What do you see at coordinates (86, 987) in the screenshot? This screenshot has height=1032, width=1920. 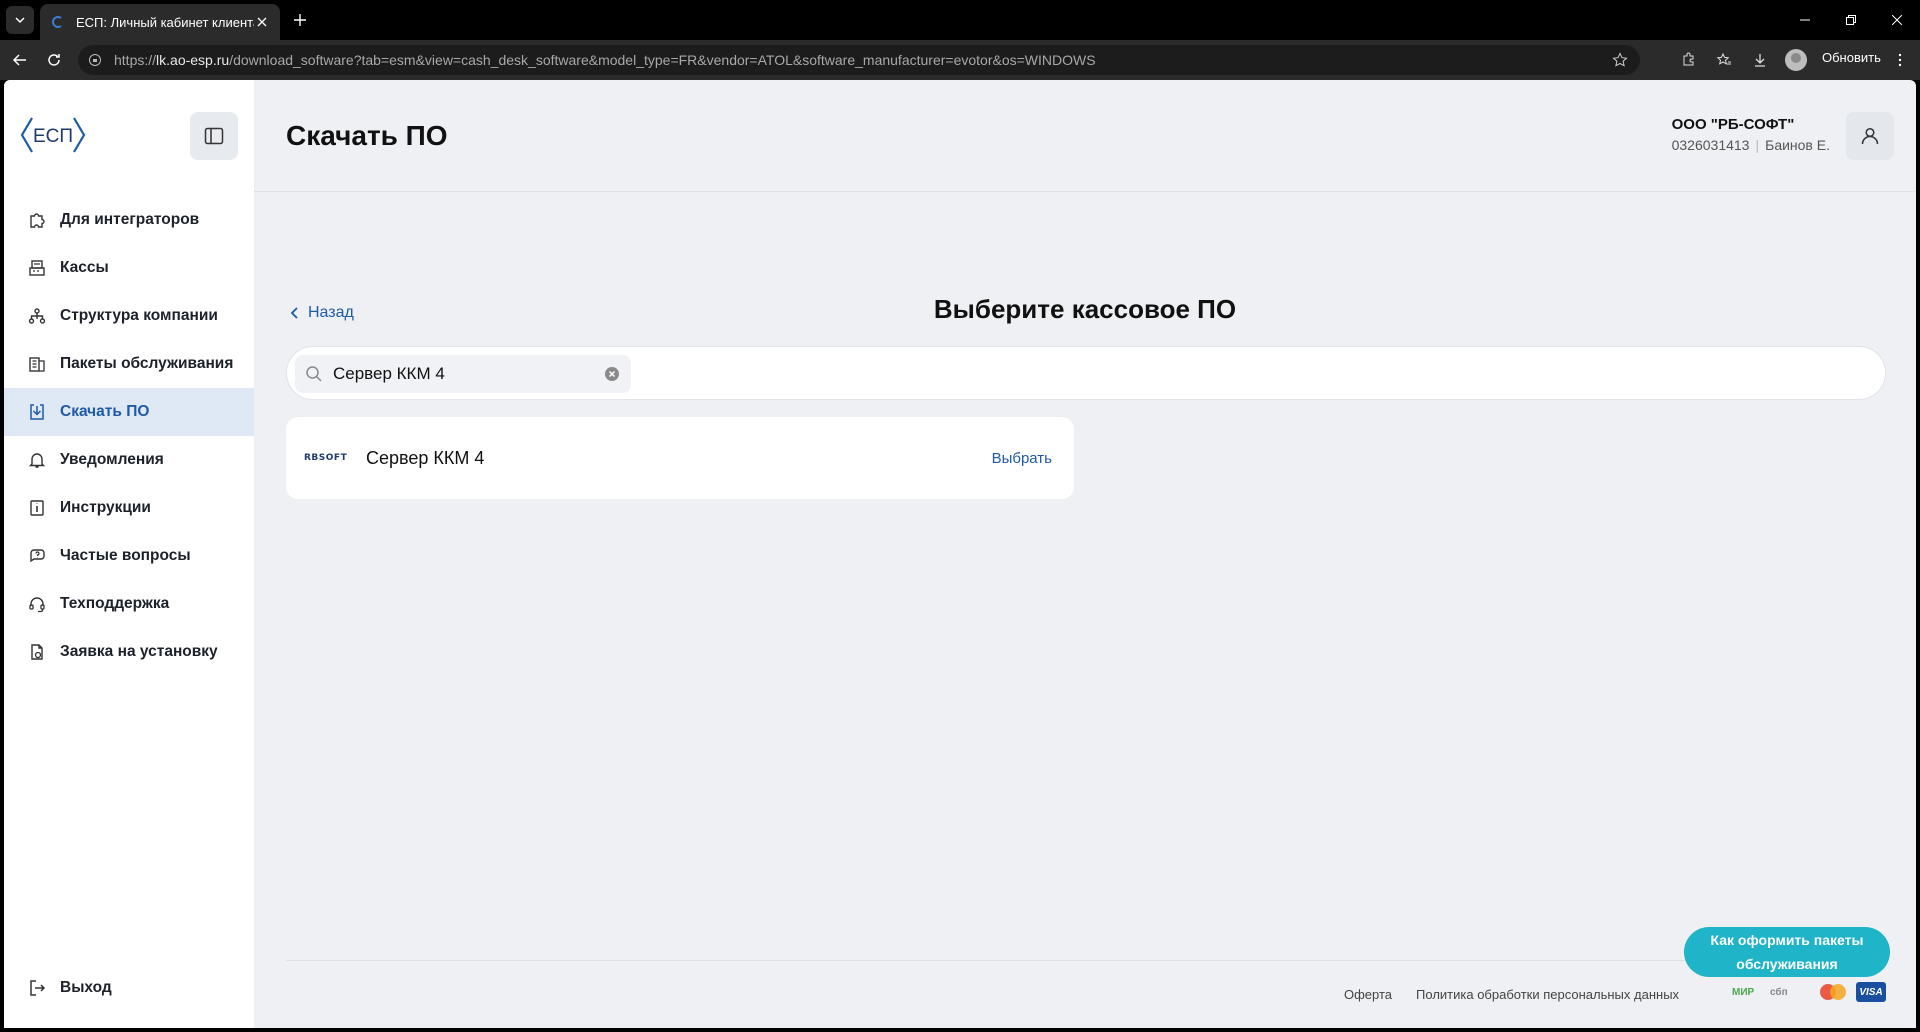 I see `logout-label: Выход` at bounding box center [86, 987].